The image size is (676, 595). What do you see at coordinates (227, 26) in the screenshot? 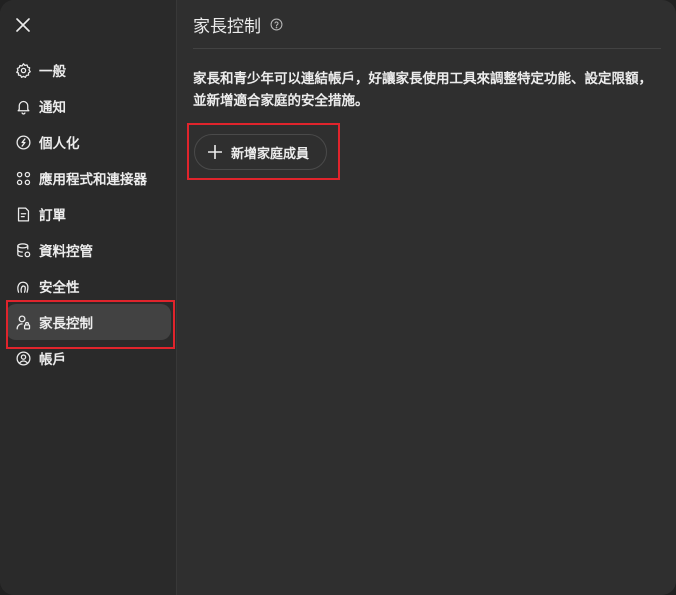
I see `page-title: 家長控制` at bounding box center [227, 26].